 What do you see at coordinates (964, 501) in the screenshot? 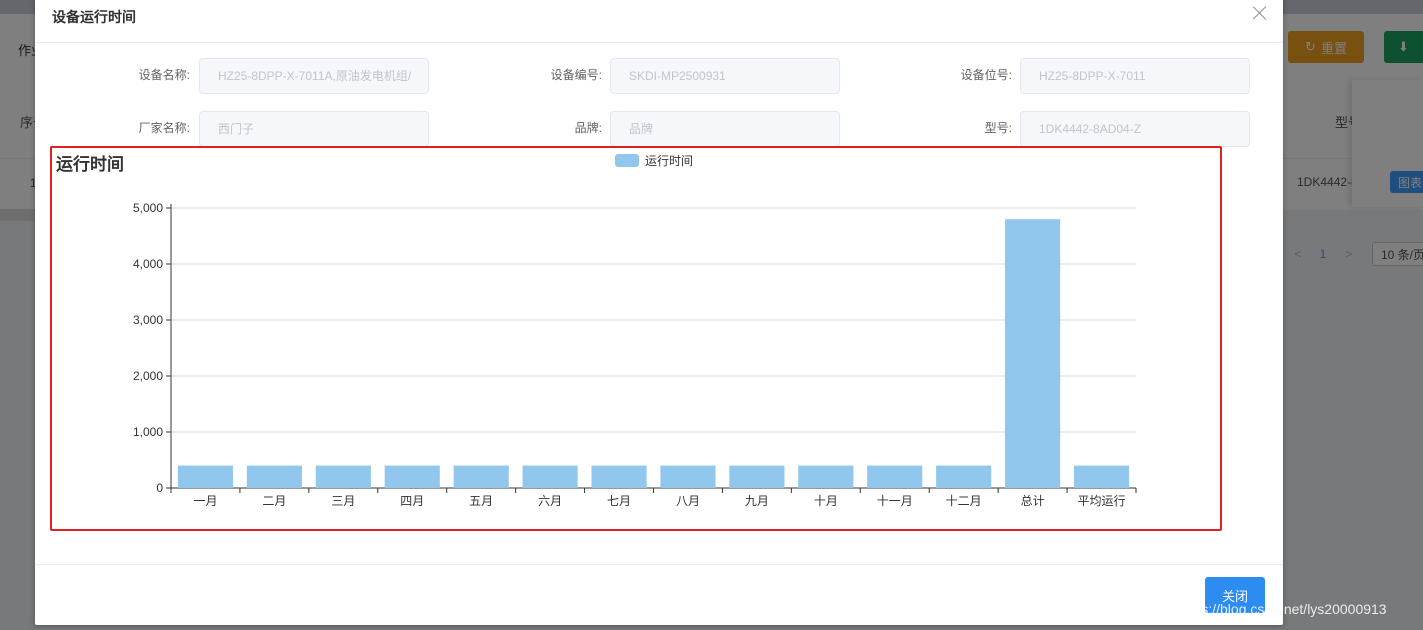
I see `x-tick-label: 十二月` at bounding box center [964, 501].